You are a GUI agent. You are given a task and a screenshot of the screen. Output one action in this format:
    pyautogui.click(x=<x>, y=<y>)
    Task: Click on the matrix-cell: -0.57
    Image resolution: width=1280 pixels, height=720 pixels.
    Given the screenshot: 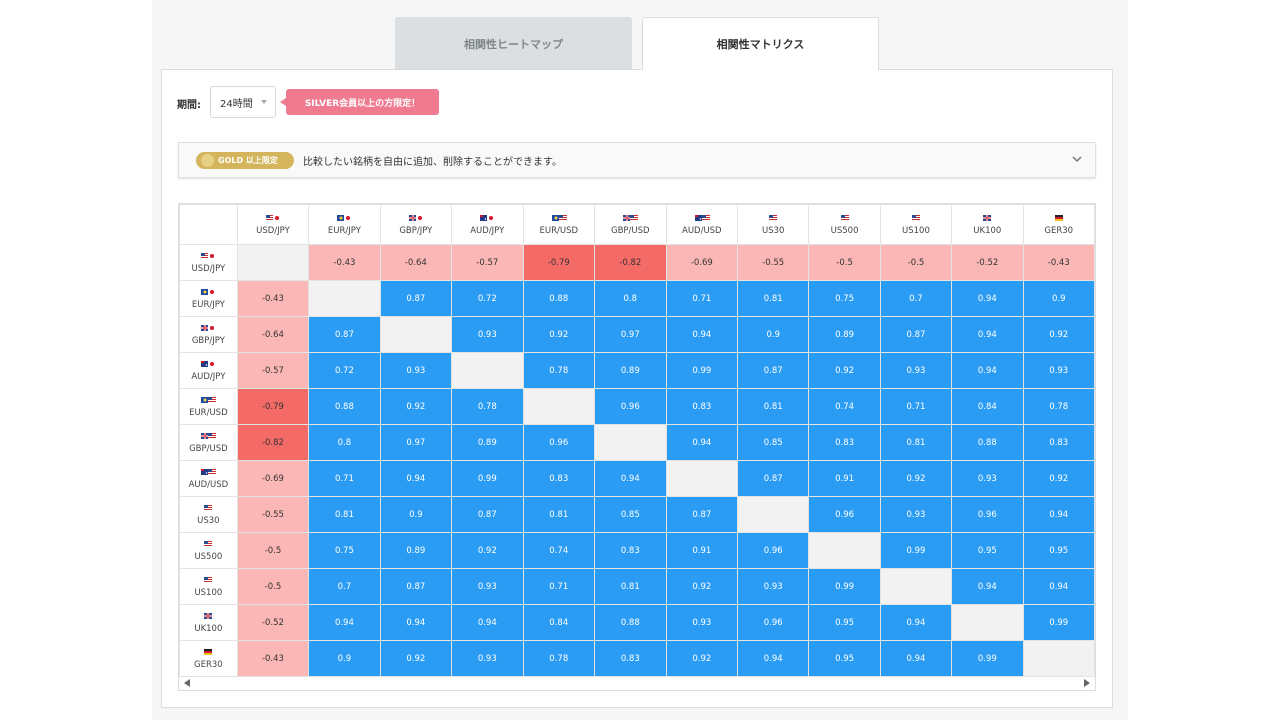 What is the action you would take?
    pyautogui.click(x=487, y=262)
    